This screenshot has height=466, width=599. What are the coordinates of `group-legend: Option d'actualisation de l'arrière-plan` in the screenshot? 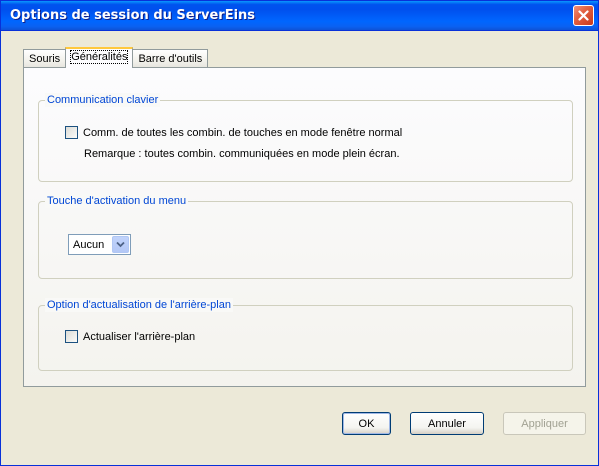 It's located at (139, 305).